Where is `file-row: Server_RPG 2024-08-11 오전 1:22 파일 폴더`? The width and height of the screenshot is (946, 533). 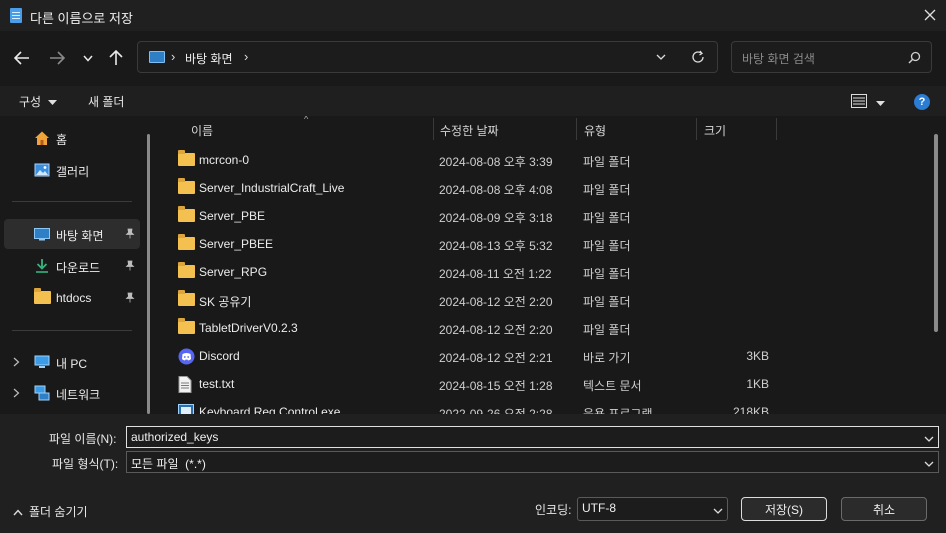 file-row: Server_RPG 2024-08-11 오전 1:22 파일 폴더 is located at coordinates (554, 272).